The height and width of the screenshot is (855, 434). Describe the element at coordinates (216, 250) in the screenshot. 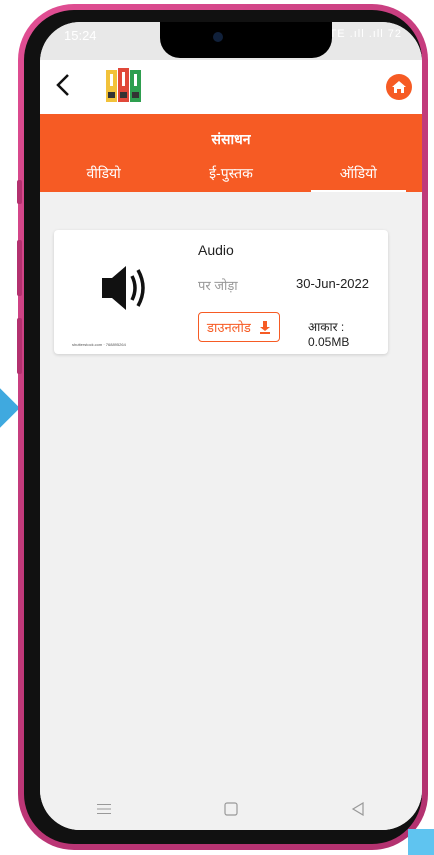

I see `item-title: Audio` at that location.